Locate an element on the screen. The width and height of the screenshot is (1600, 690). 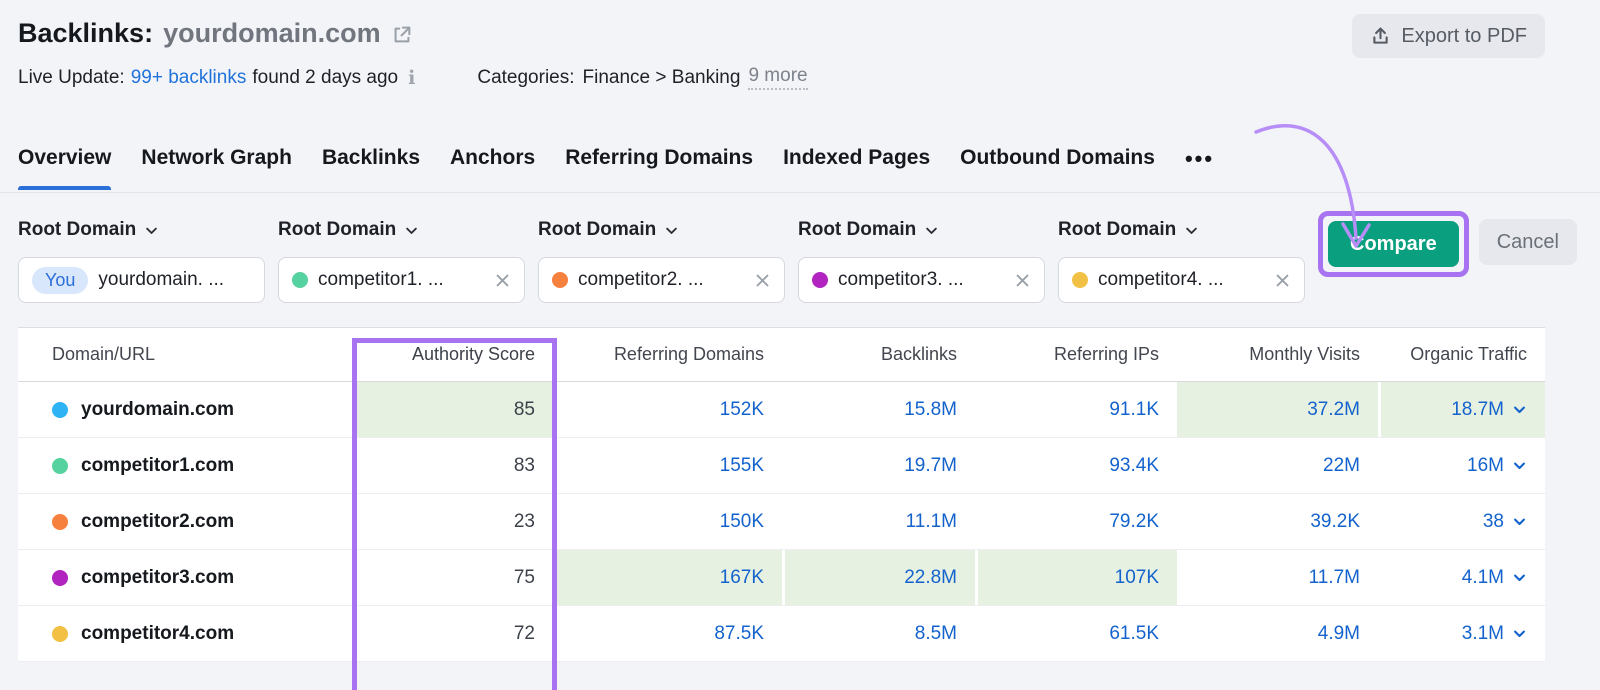
column-header-organic-traffic: Organic Traffic is located at coordinates (1461, 355).